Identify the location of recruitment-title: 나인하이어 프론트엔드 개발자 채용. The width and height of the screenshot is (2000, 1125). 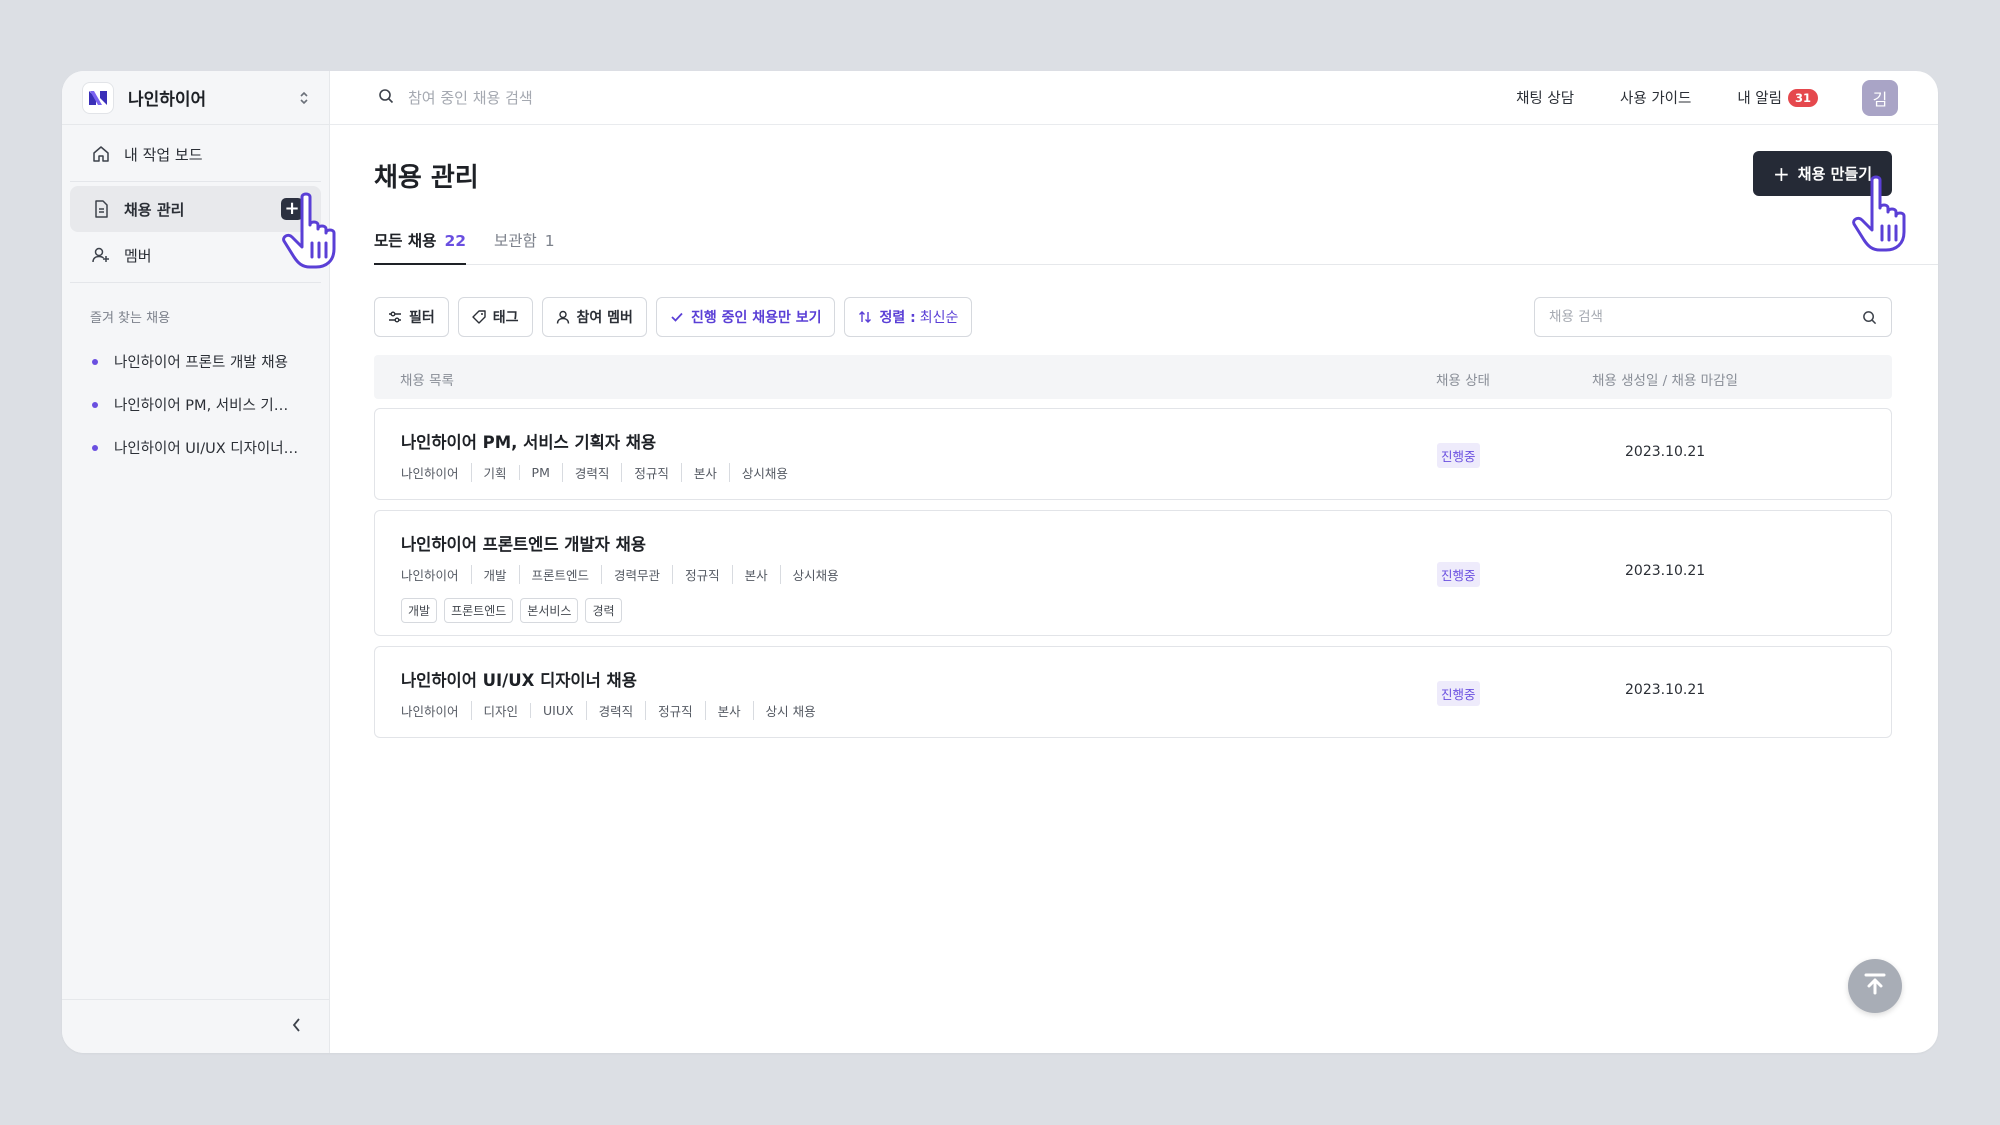
(1133, 533).